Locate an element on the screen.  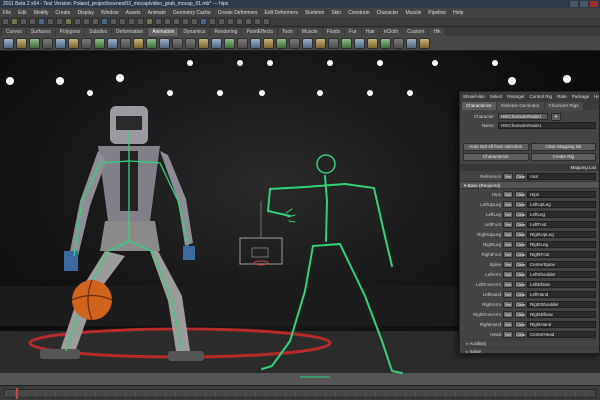
panel-menu-package: Package is located at coordinates (581, 96).